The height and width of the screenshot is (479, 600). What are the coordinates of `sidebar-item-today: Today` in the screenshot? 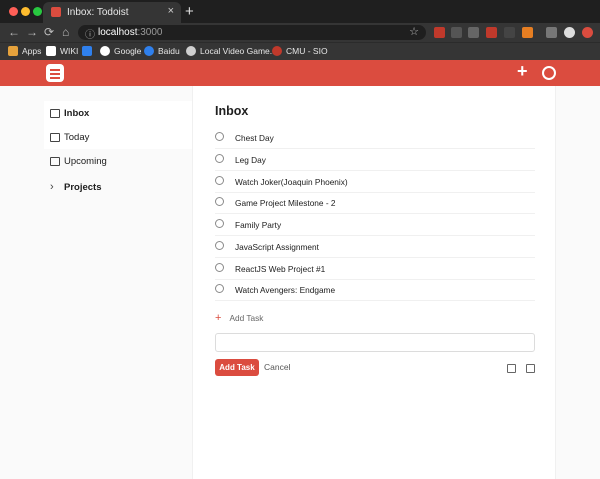 It's located at (118, 137).